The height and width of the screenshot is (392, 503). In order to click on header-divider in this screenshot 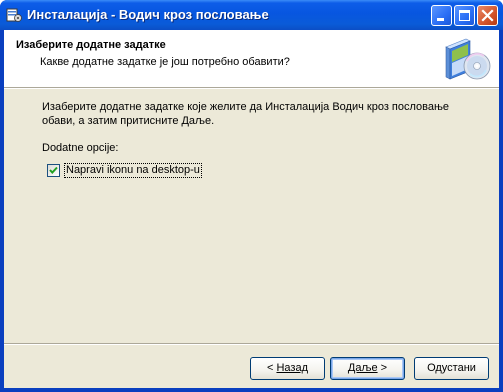, I will do `click(251, 88)`.